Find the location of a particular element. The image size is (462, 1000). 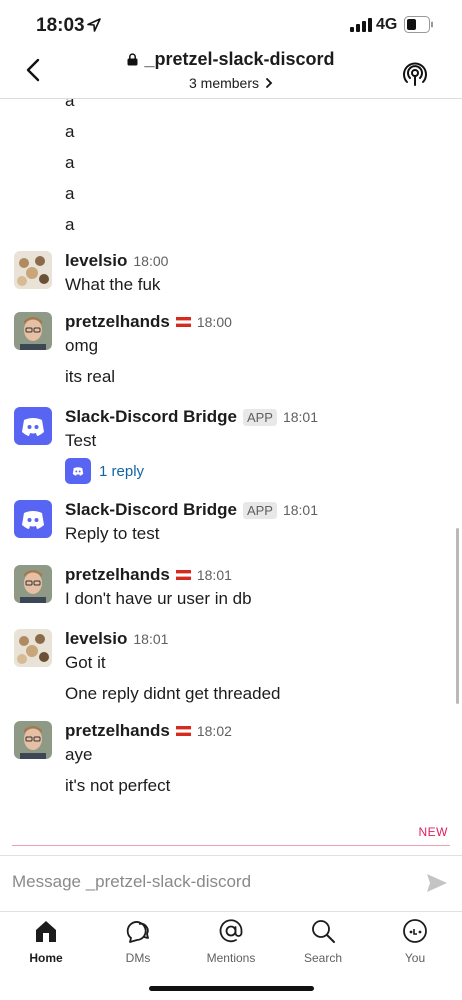

status-bar: 18:03 4G is located at coordinates (231, 25).